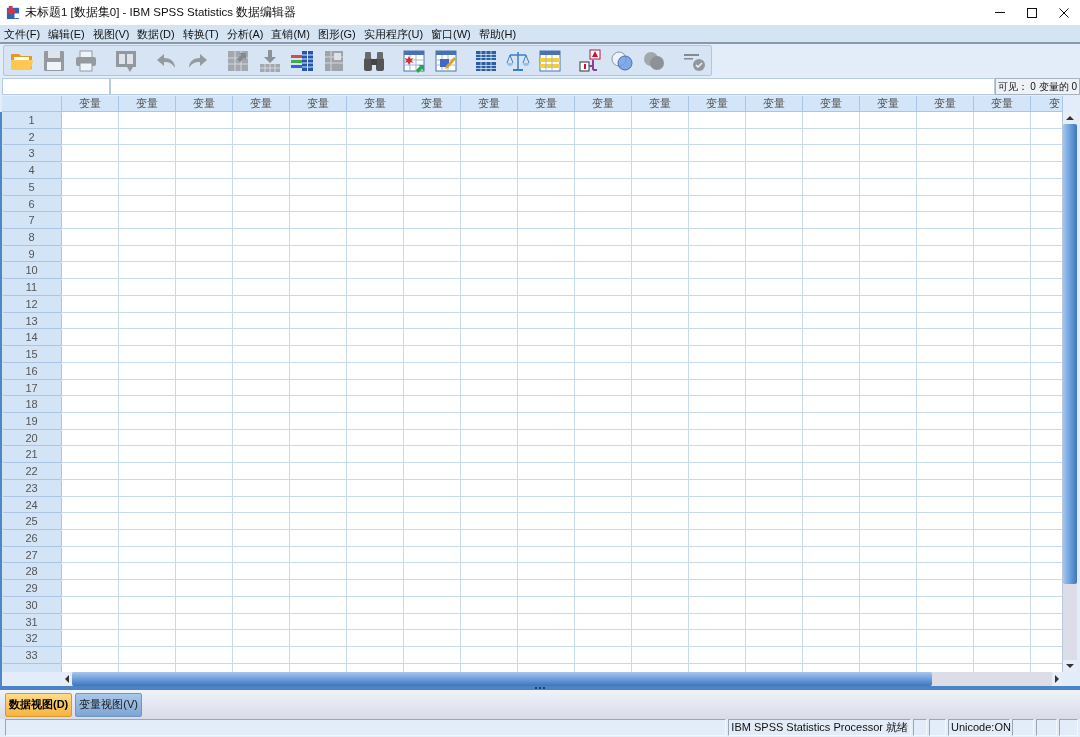  What do you see at coordinates (1037, 86) in the screenshot?
I see `visible-count-label: 可见： 0 变量的 0` at bounding box center [1037, 86].